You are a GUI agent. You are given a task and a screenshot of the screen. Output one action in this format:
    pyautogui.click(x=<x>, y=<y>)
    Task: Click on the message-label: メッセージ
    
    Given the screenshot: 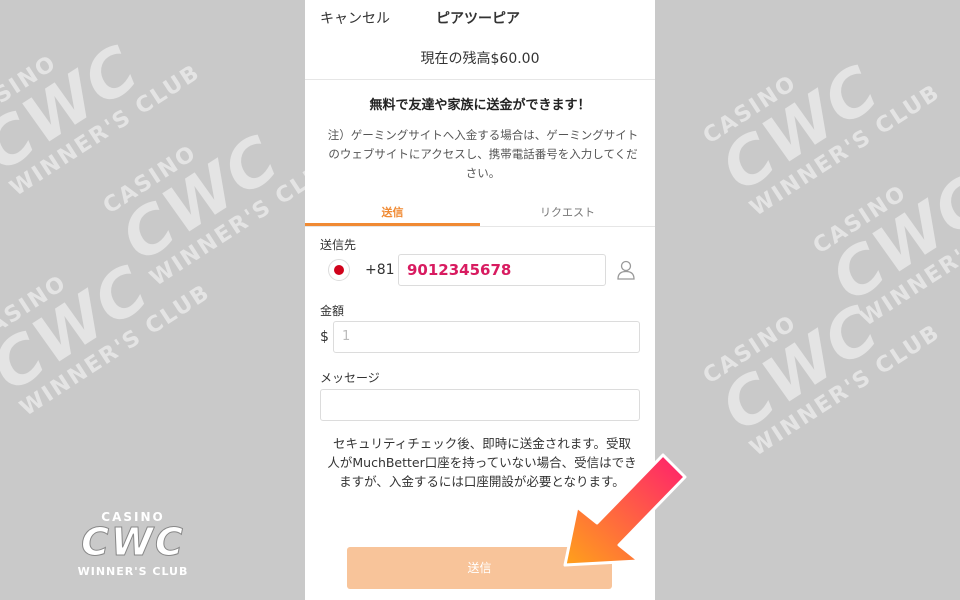 What is the action you would take?
    pyautogui.click(x=350, y=378)
    